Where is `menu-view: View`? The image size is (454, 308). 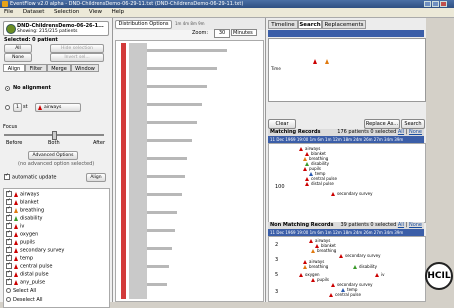 menu-view: View is located at coordinates (95, 12).